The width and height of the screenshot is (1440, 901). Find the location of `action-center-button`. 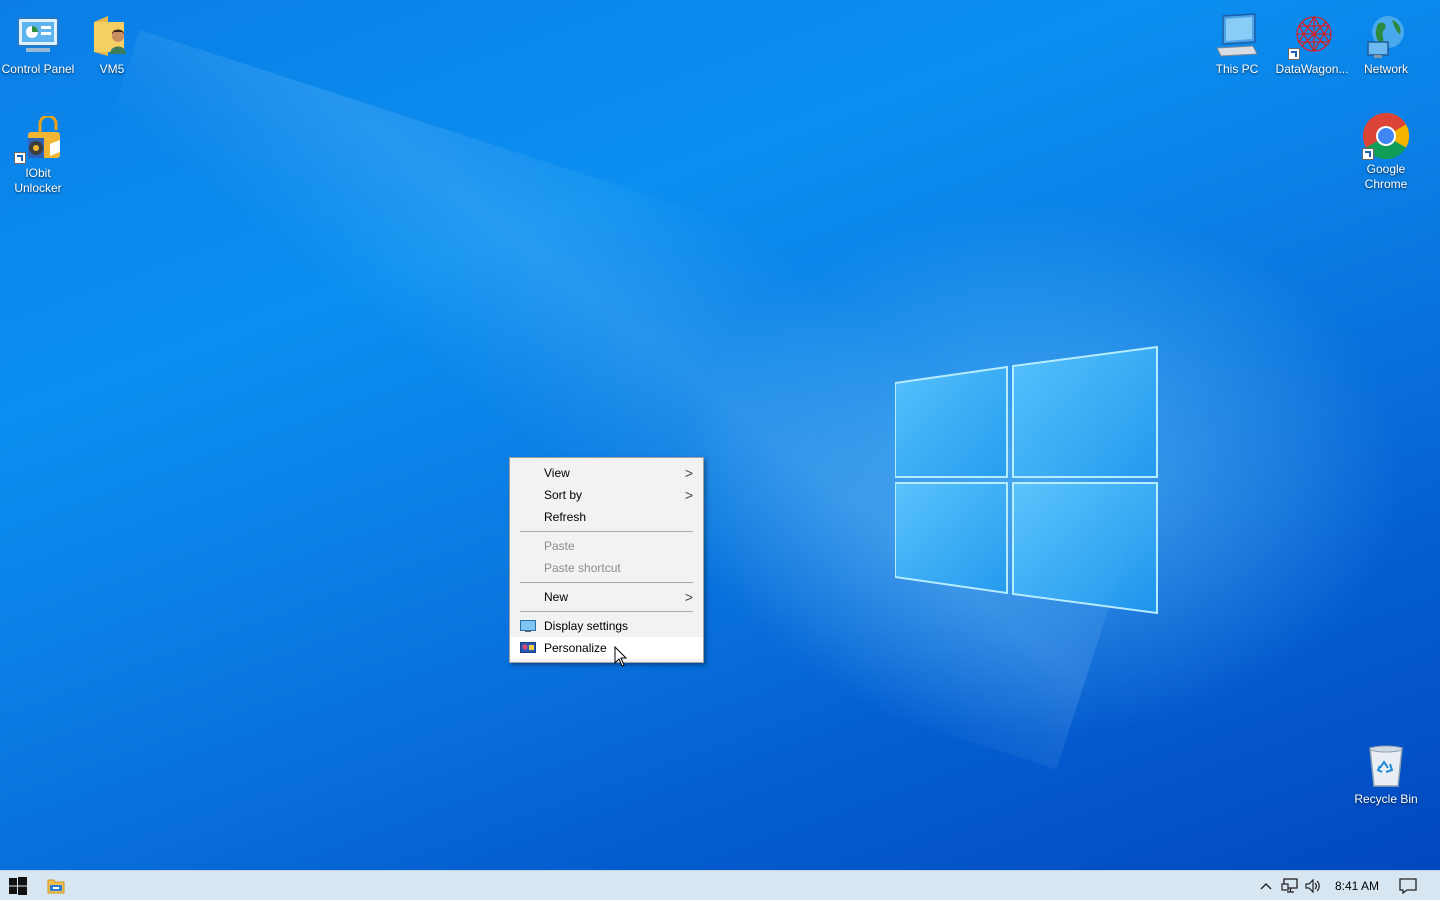

action-center-button is located at coordinates (1408, 886).